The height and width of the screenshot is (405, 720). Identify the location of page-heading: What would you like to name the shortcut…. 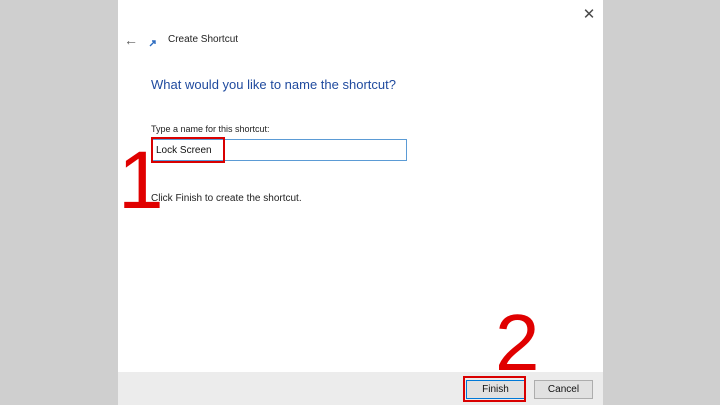
(273, 84).